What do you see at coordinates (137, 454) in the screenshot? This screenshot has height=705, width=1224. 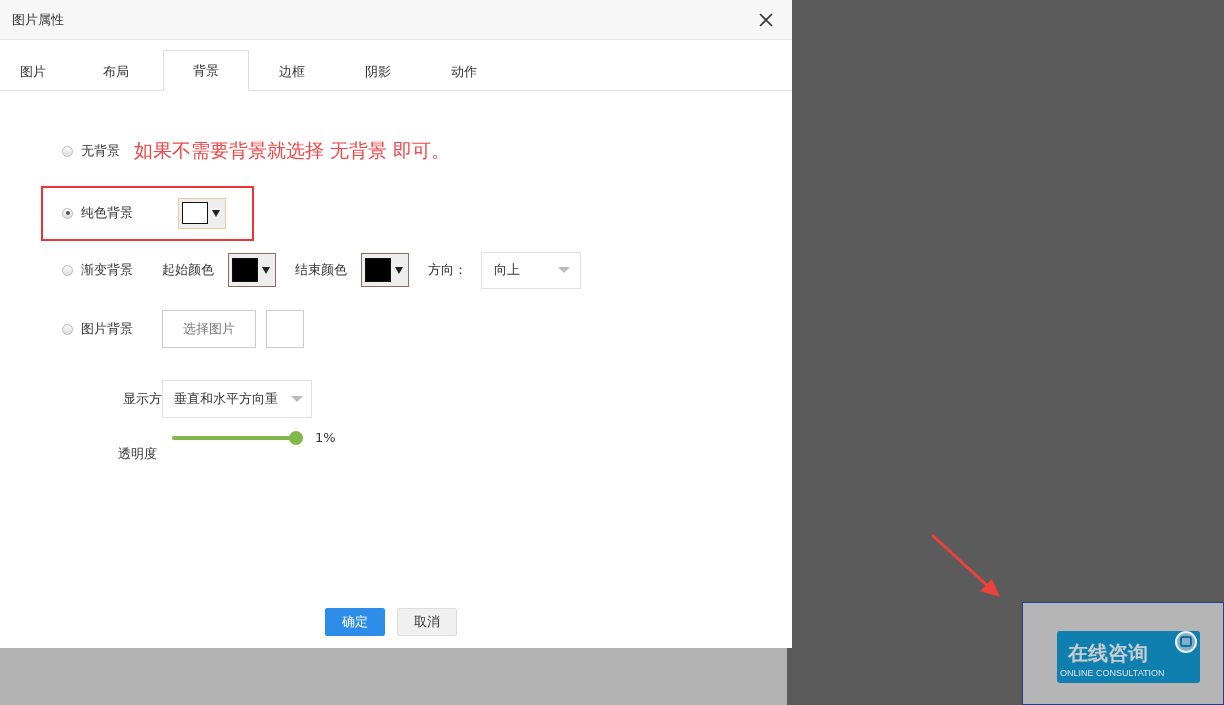 I see `opacity-label: 透明度` at bounding box center [137, 454].